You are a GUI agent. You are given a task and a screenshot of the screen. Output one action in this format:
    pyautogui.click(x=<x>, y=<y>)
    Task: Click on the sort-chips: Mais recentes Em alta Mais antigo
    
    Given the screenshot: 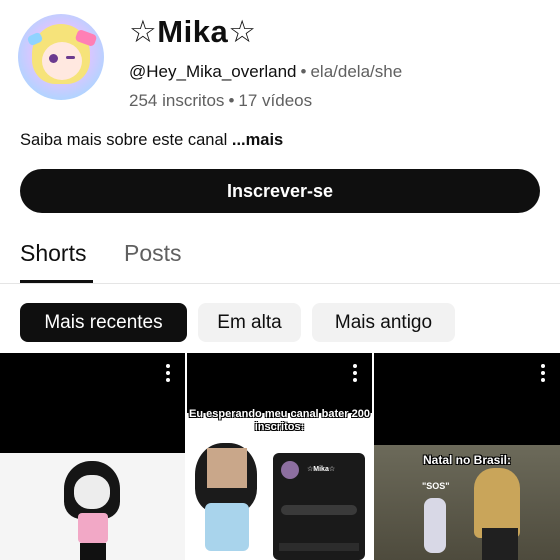 What is the action you would take?
    pyautogui.click(x=280, y=323)
    